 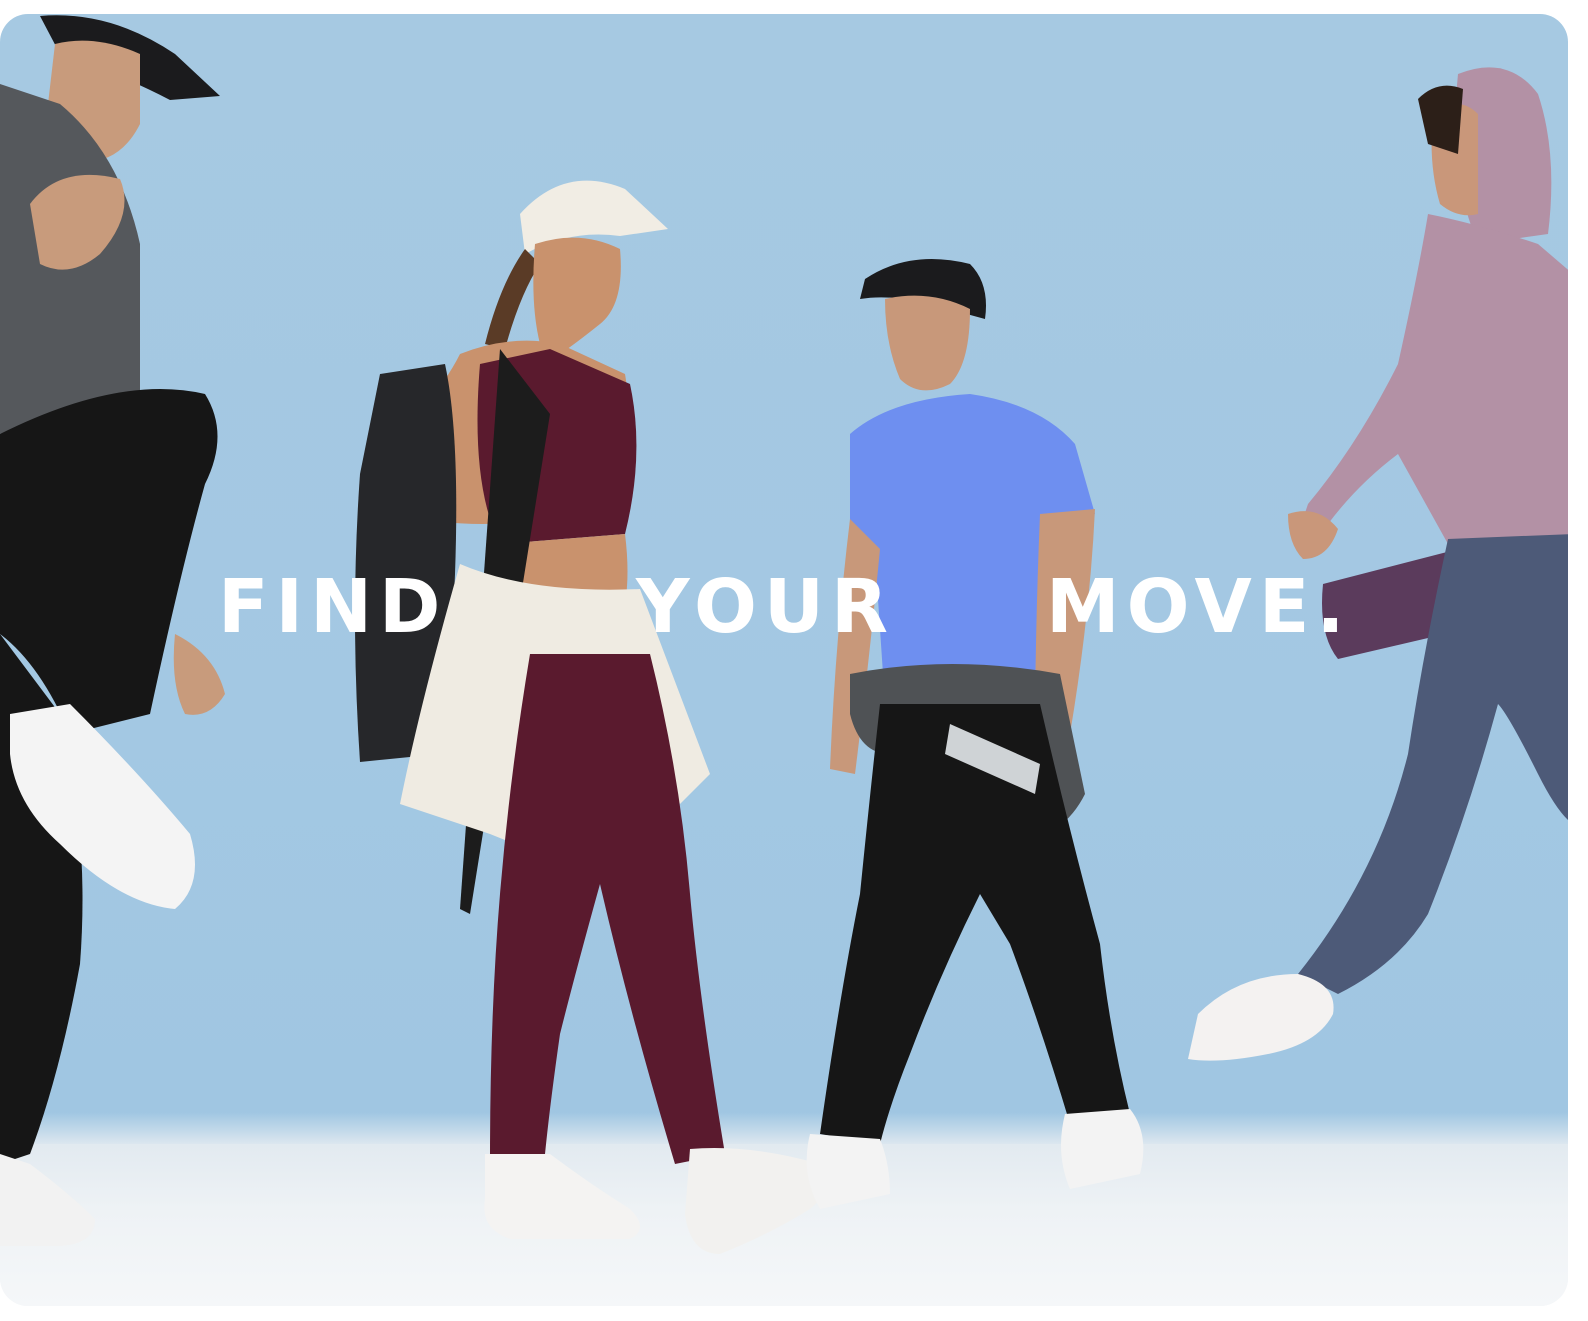 What do you see at coordinates (112, 630) in the screenshot?
I see `model-man-grey-top` at bounding box center [112, 630].